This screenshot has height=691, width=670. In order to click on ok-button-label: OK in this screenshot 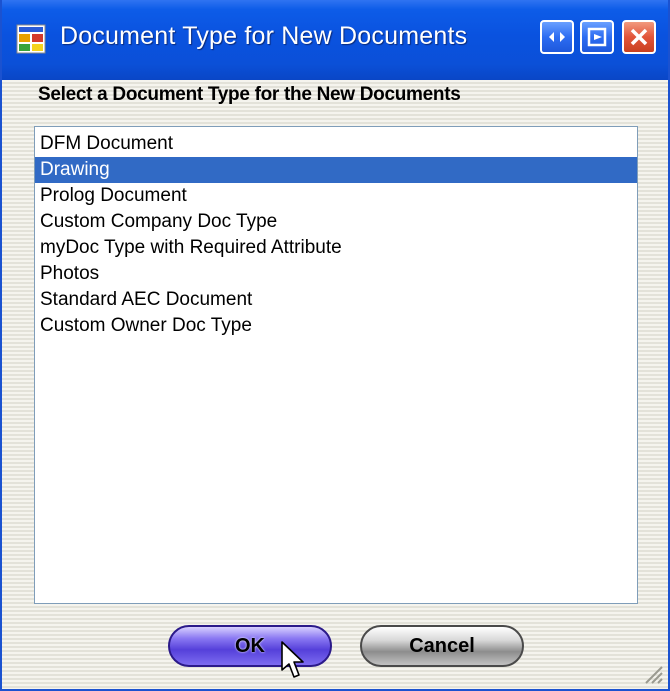, I will do `click(250, 646)`.